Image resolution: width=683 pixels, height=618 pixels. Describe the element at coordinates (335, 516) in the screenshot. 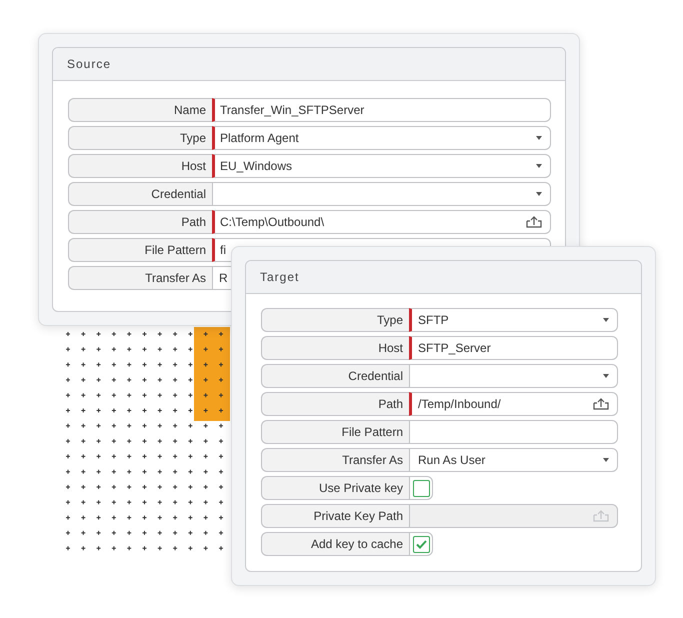

I see `field-label: Private Key Path` at that location.